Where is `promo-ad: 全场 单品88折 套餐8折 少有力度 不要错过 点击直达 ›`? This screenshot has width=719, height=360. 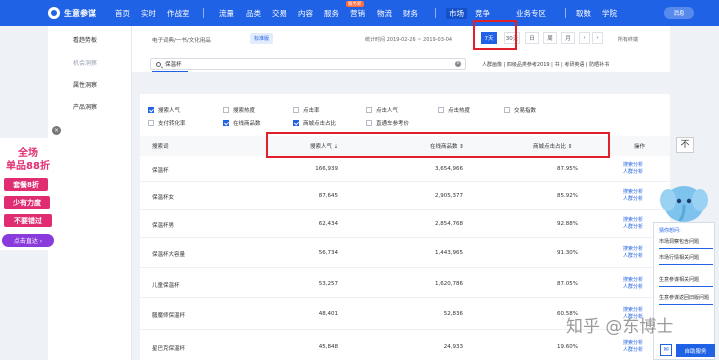
promo-ad: 全场 单品88折 套餐8折 少有力度 不要错过 点击直达 › is located at coordinates (28, 194).